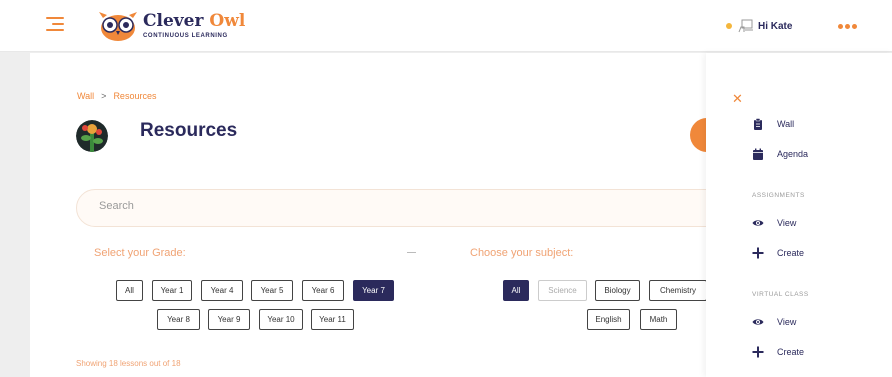 The width and height of the screenshot is (892, 377). What do you see at coordinates (698, 135) in the screenshot?
I see `add-resource-button` at bounding box center [698, 135].